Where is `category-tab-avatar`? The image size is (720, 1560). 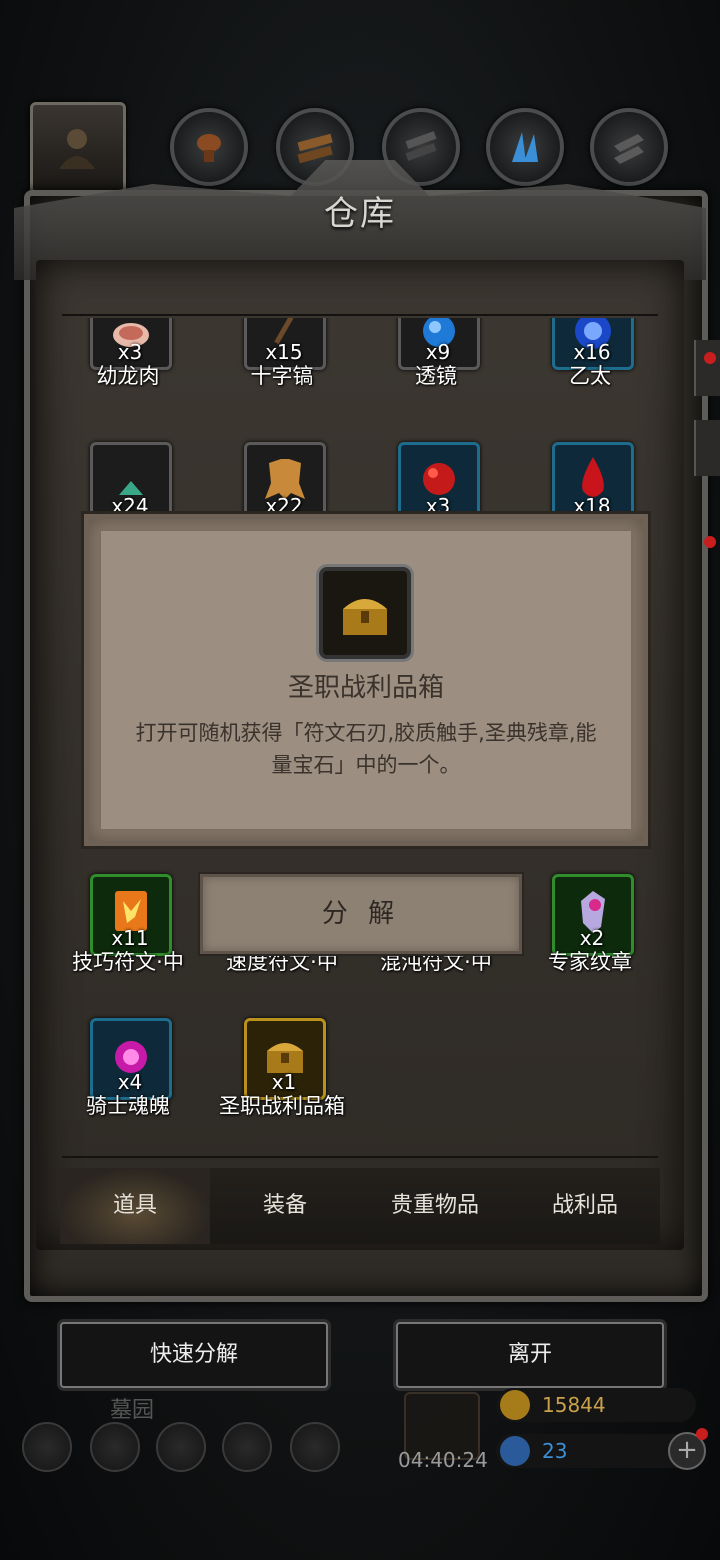 category-tab-avatar is located at coordinates (78, 148).